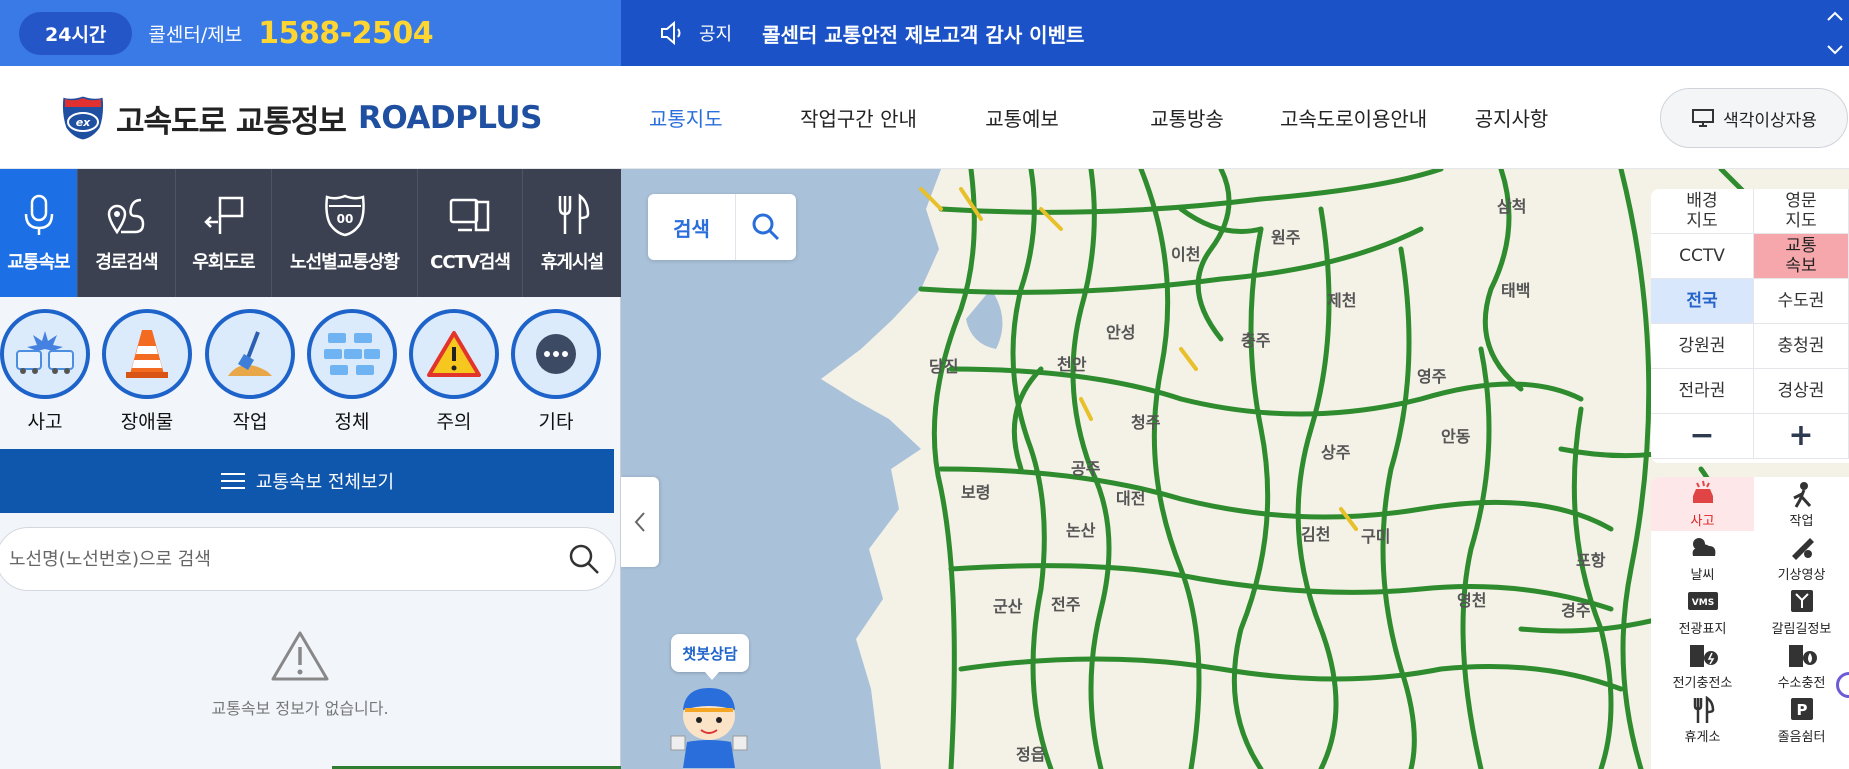  I want to click on region-gyeongsang: 경상권, so click(1801, 391).